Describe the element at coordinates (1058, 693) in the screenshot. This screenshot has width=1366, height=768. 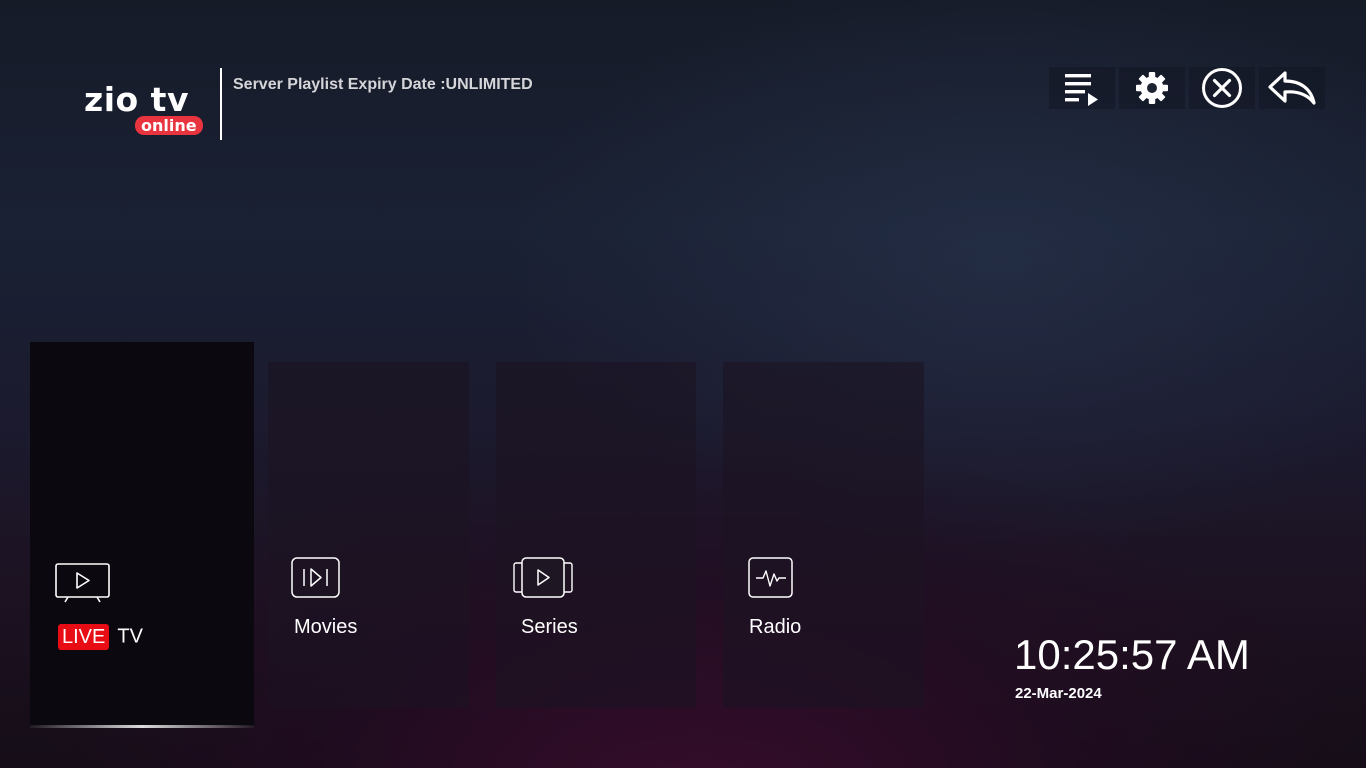
I see `clock-date: 22-Mar-2024` at that location.